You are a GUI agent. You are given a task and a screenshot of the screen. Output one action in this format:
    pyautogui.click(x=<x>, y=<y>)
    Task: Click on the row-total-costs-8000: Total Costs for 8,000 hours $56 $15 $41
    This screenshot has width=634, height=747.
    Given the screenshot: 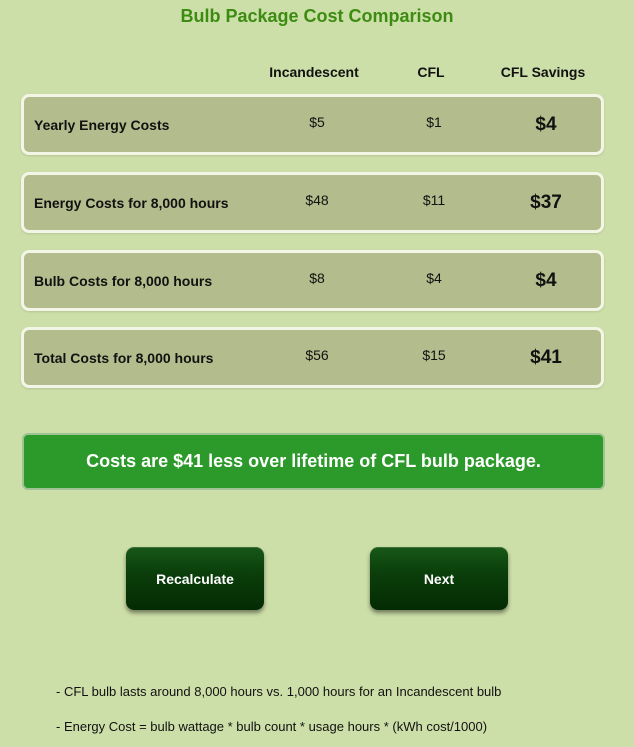 What is the action you would take?
    pyautogui.click(x=312, y=357)
    